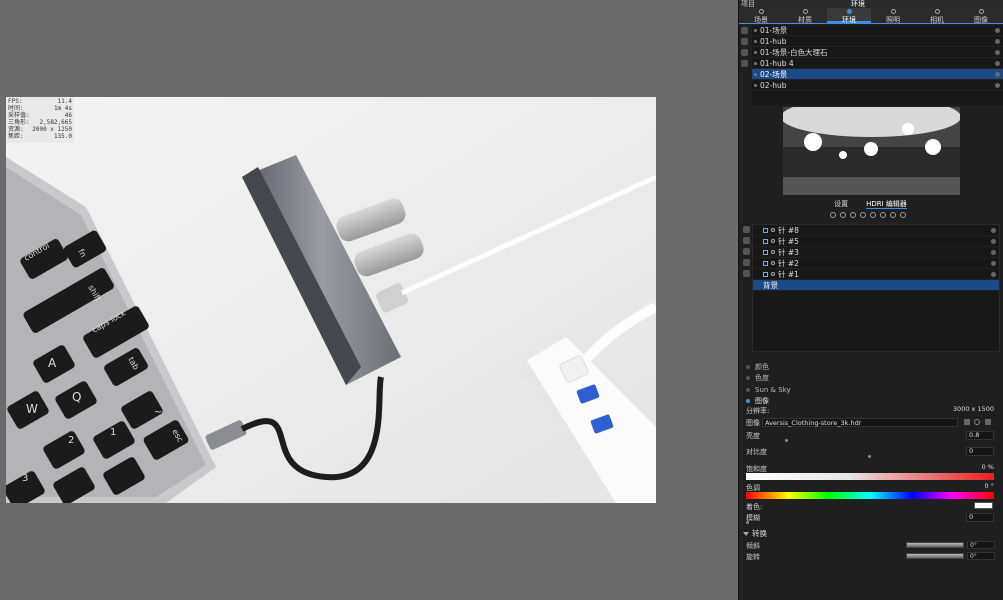 The height and width of the screenshot is (600, 1003). Describe the element at coordinates (873, 215) in the screenshot. I see `reset-icon` at that location.